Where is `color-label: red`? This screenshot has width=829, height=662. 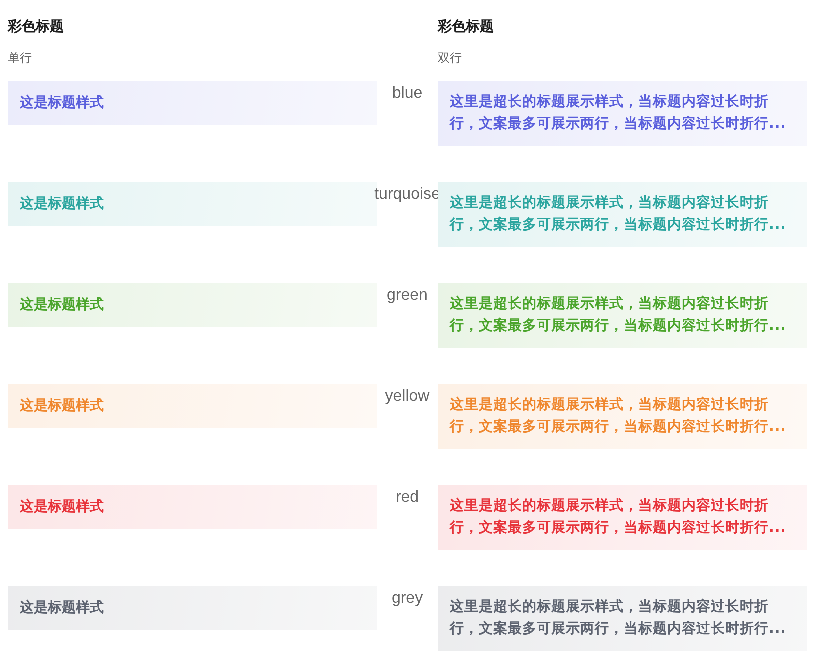 color-label: red is located at coordinates (408, 498).